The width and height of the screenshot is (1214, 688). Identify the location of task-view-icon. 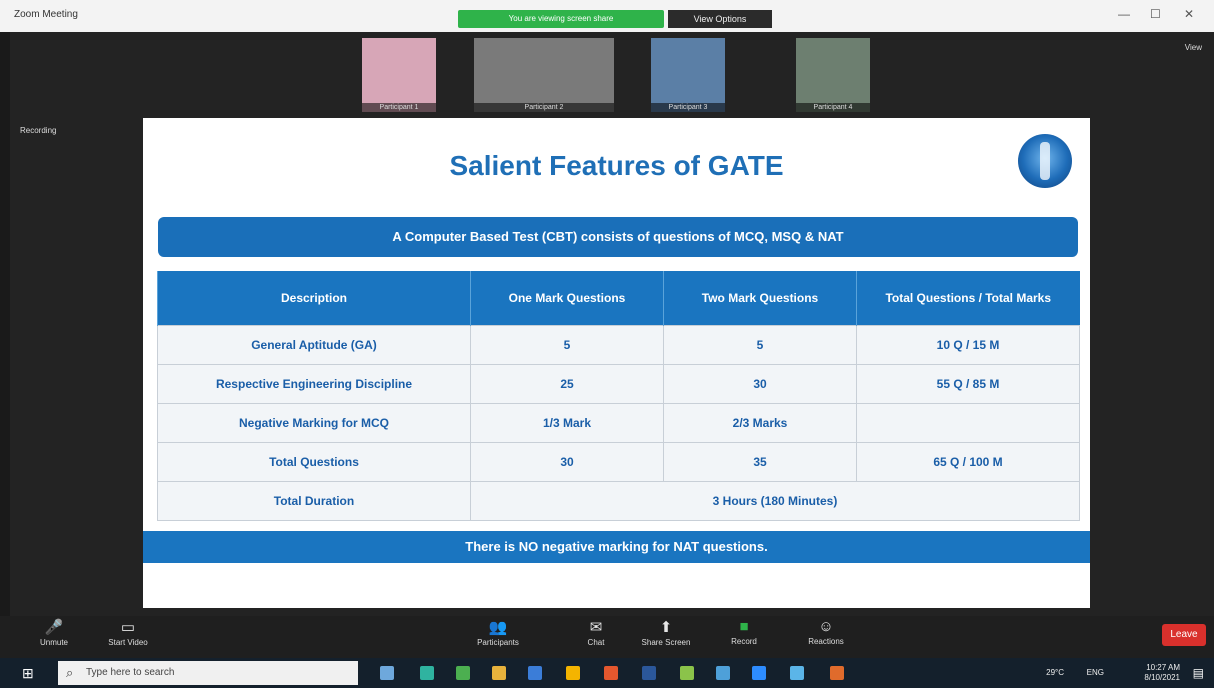
(387, 673).